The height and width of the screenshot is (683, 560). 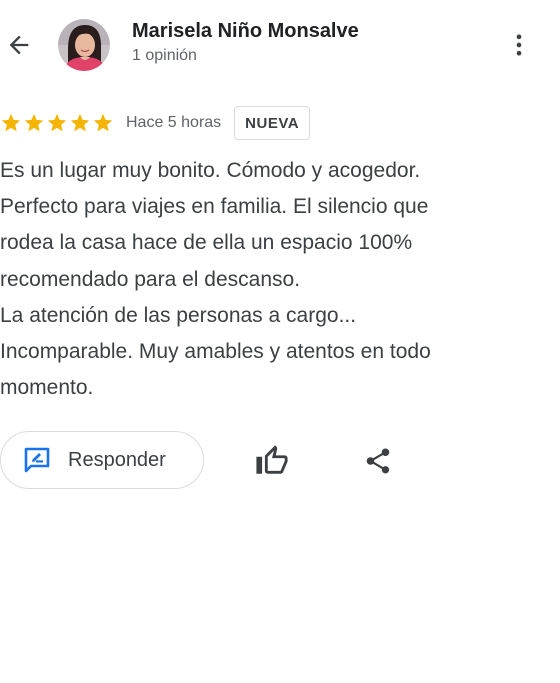 I want to click on arrow-back-icon, so click(x=19, y=45).